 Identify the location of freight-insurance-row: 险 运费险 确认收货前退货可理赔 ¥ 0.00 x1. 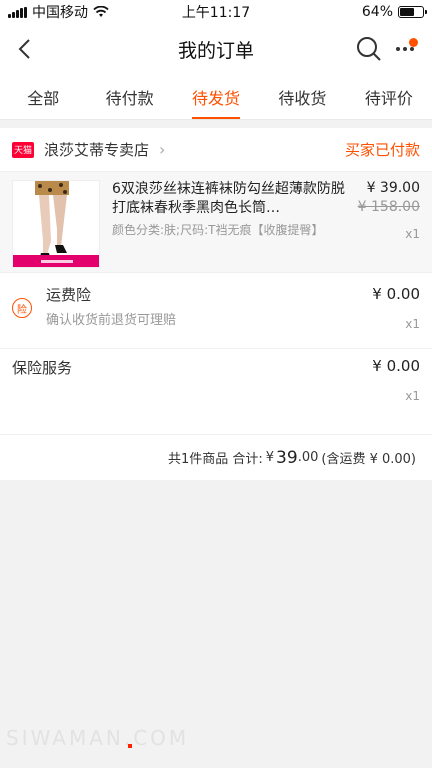
(216, 310).